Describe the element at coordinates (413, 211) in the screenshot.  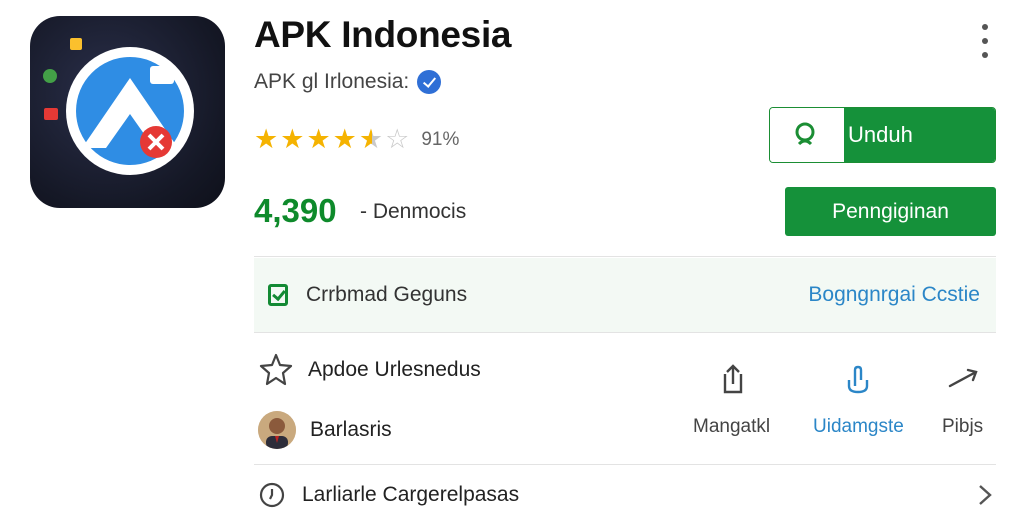
I see `download-suffix: - Denmocis` at that location.